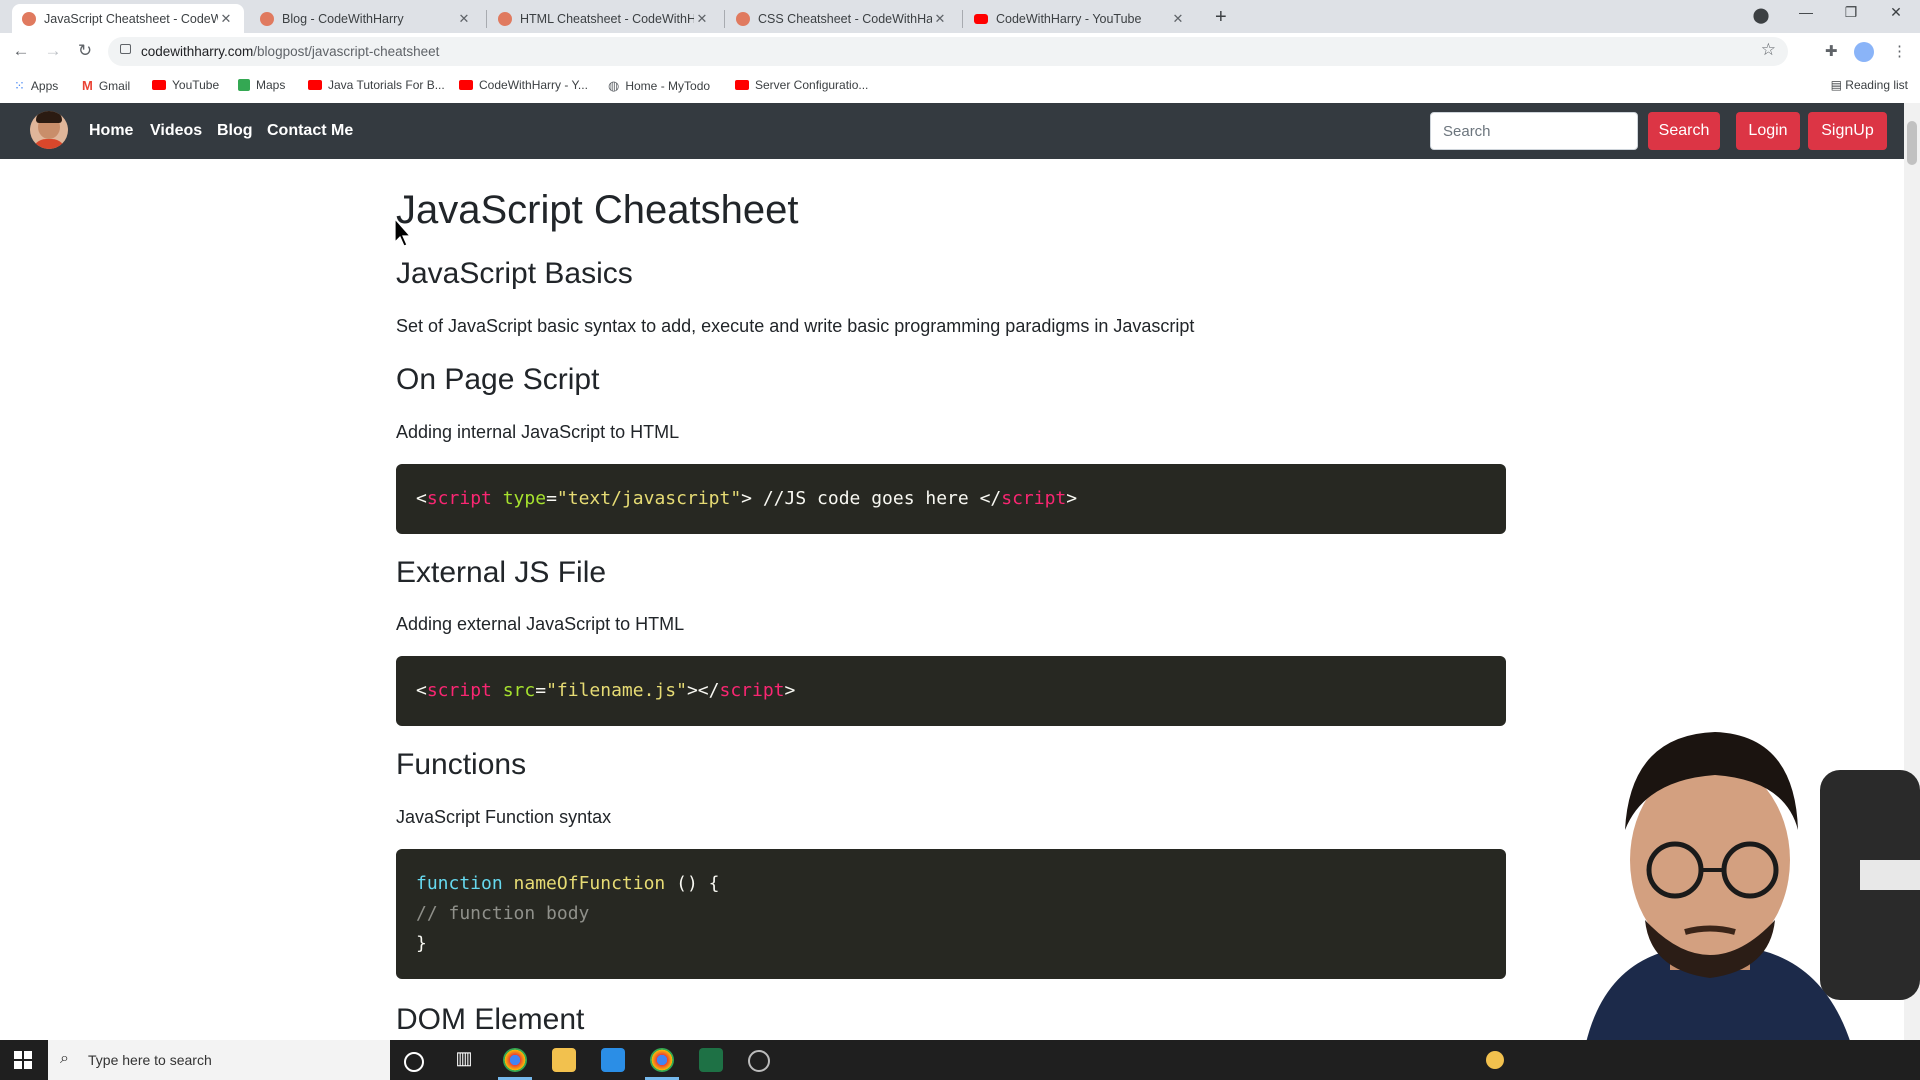  Describe the element at coordinates (951, 884) in the screenshot. I see `code-line: function nameOfFunction () {` at that location.